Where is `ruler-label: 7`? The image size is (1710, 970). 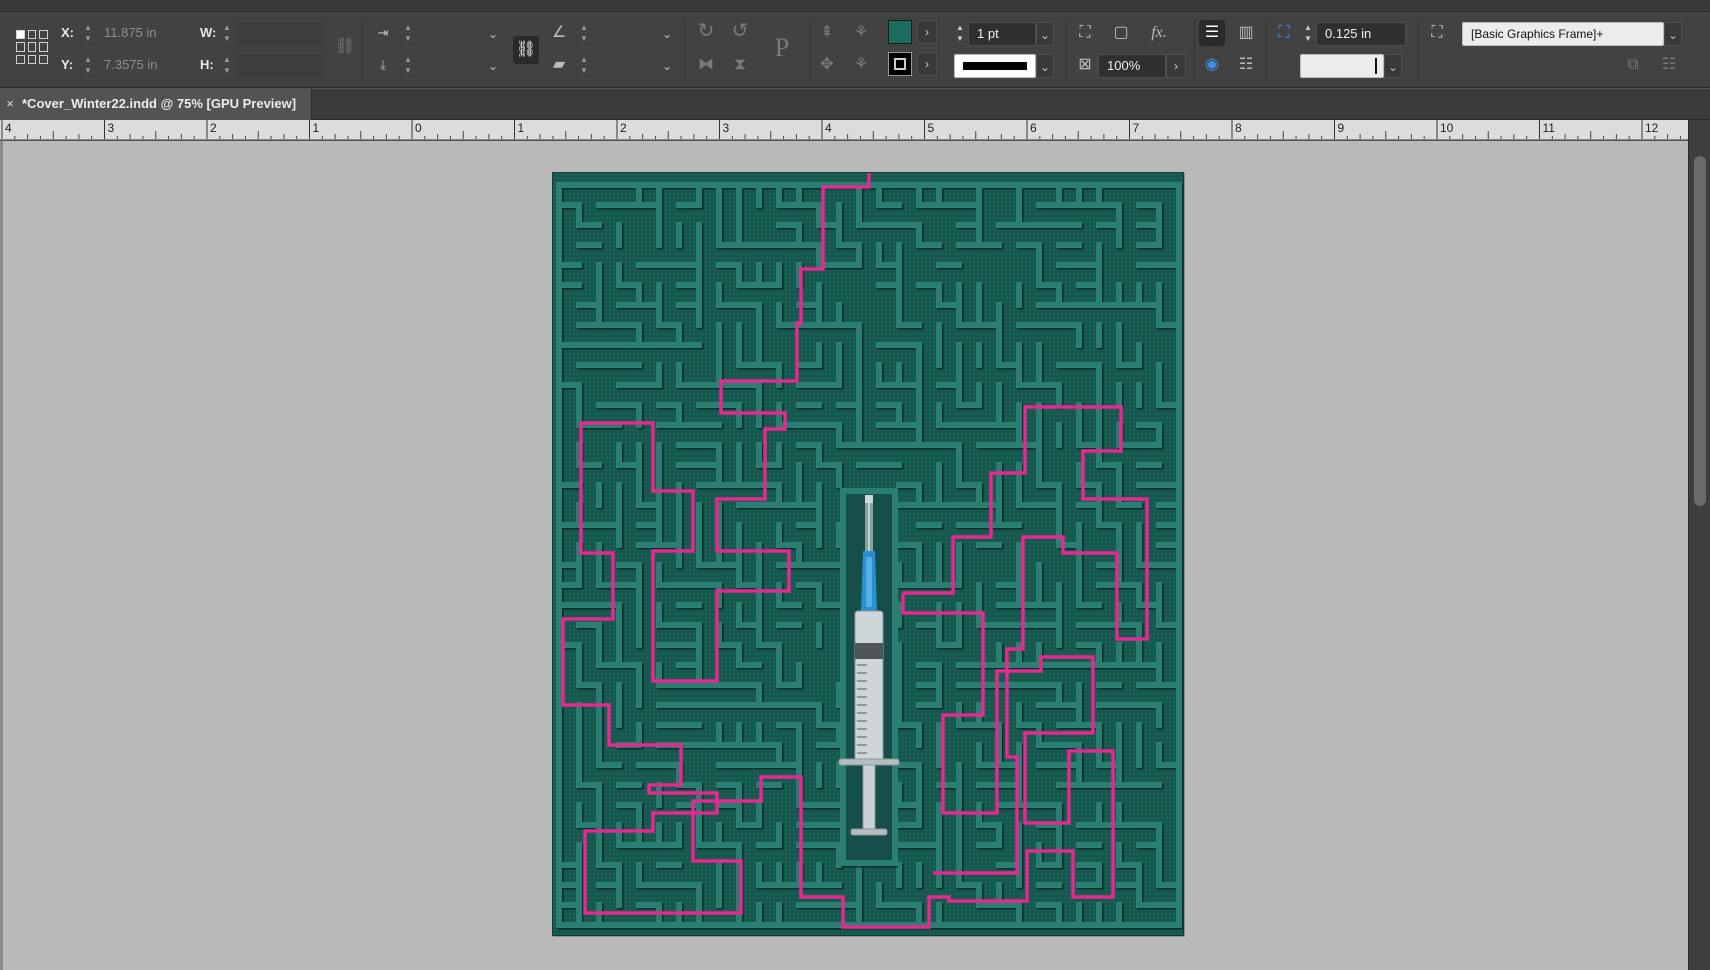 ruler-label: 7 is located at coordinates (1136, 128).